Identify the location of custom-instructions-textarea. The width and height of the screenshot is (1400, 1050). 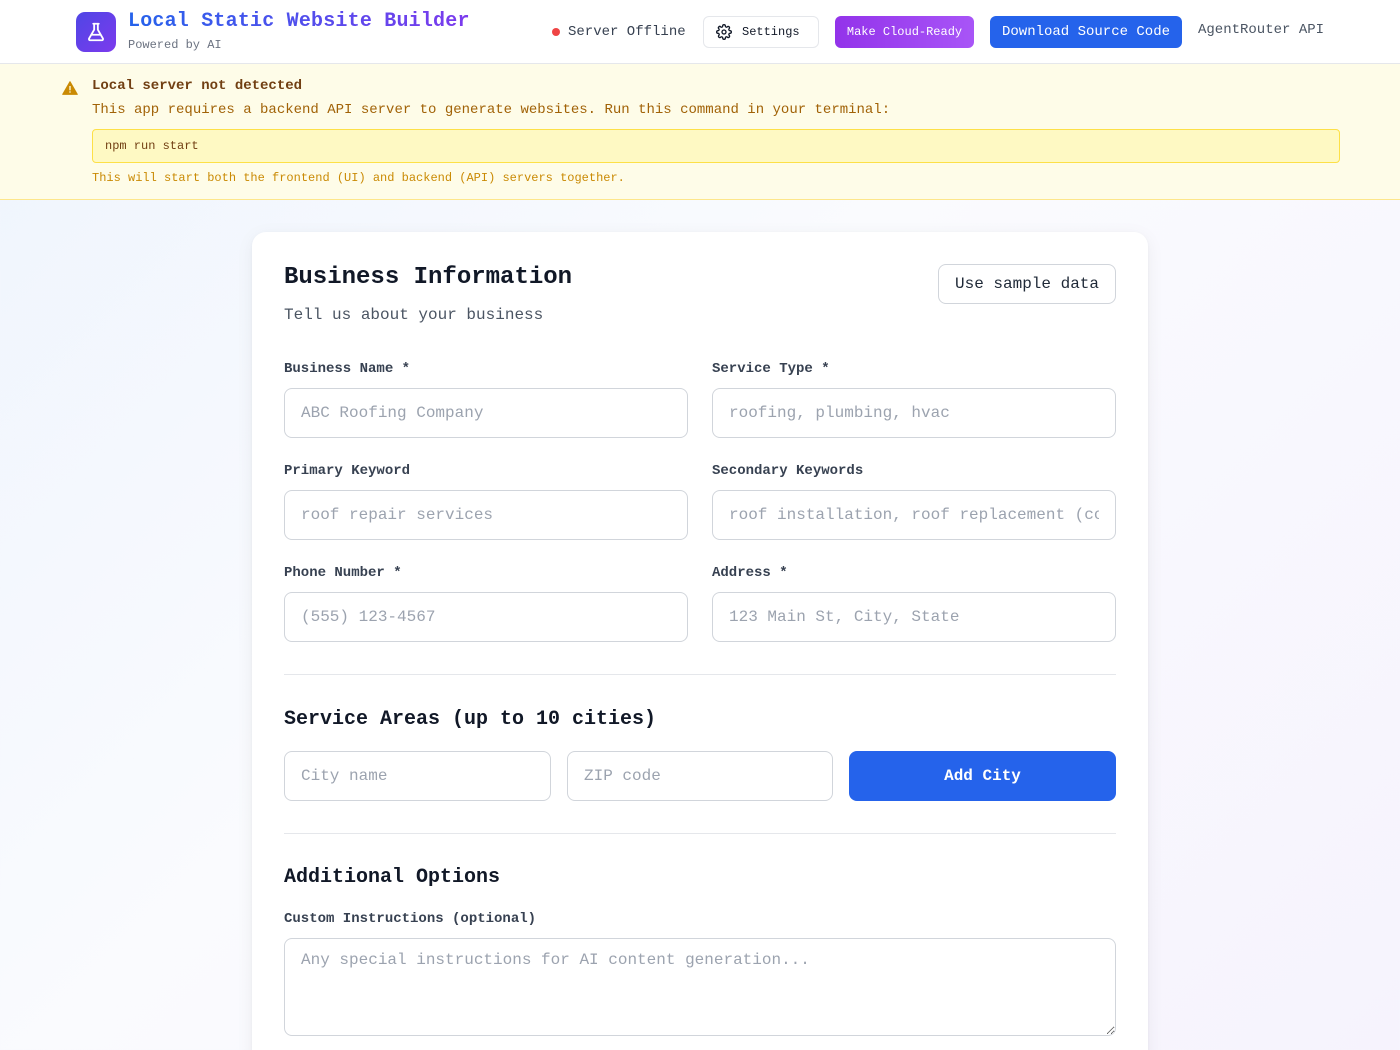
(700, 987).